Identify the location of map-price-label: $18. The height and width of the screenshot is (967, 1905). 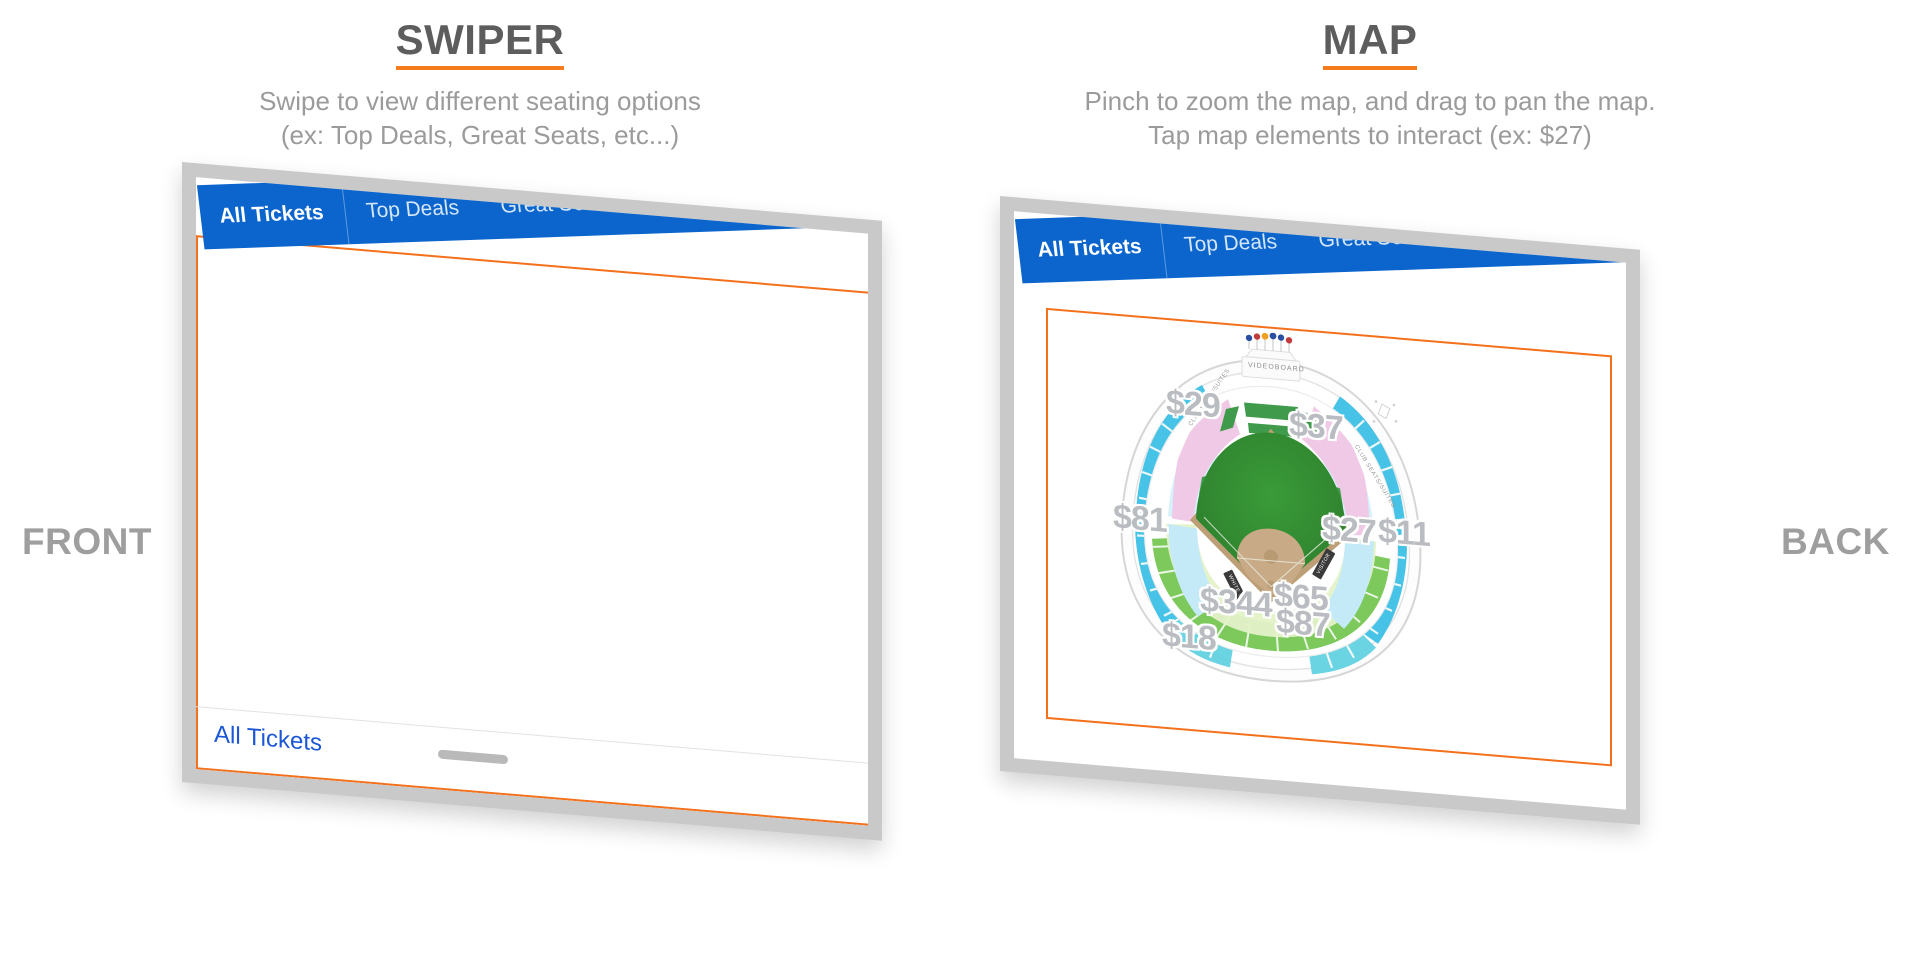
(1189, 638).